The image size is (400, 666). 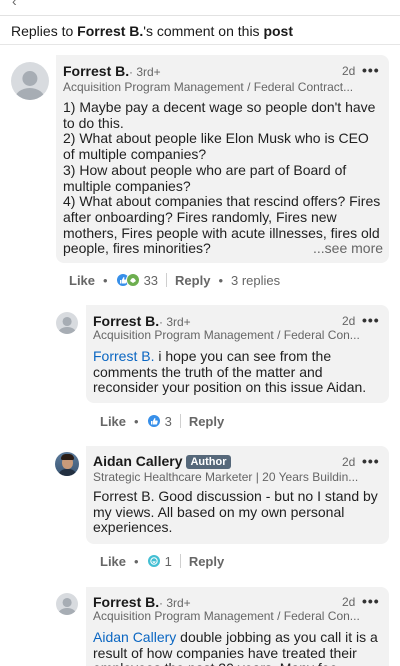 What do you see at coordinates (151, 280) in the screenshot?
I see `reaction-count: 33` at bounding box center [151, 280].